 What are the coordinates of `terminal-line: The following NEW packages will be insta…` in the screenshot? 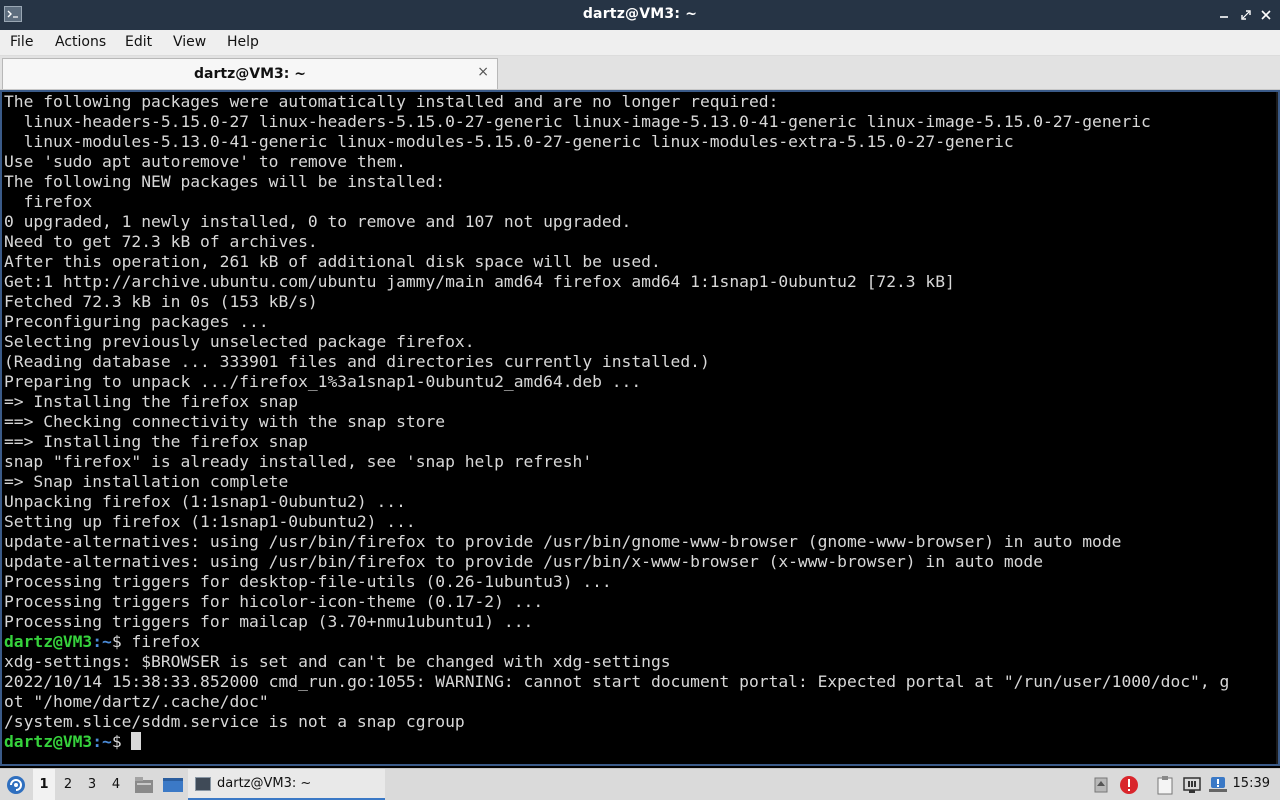 It's located at (225, 181).